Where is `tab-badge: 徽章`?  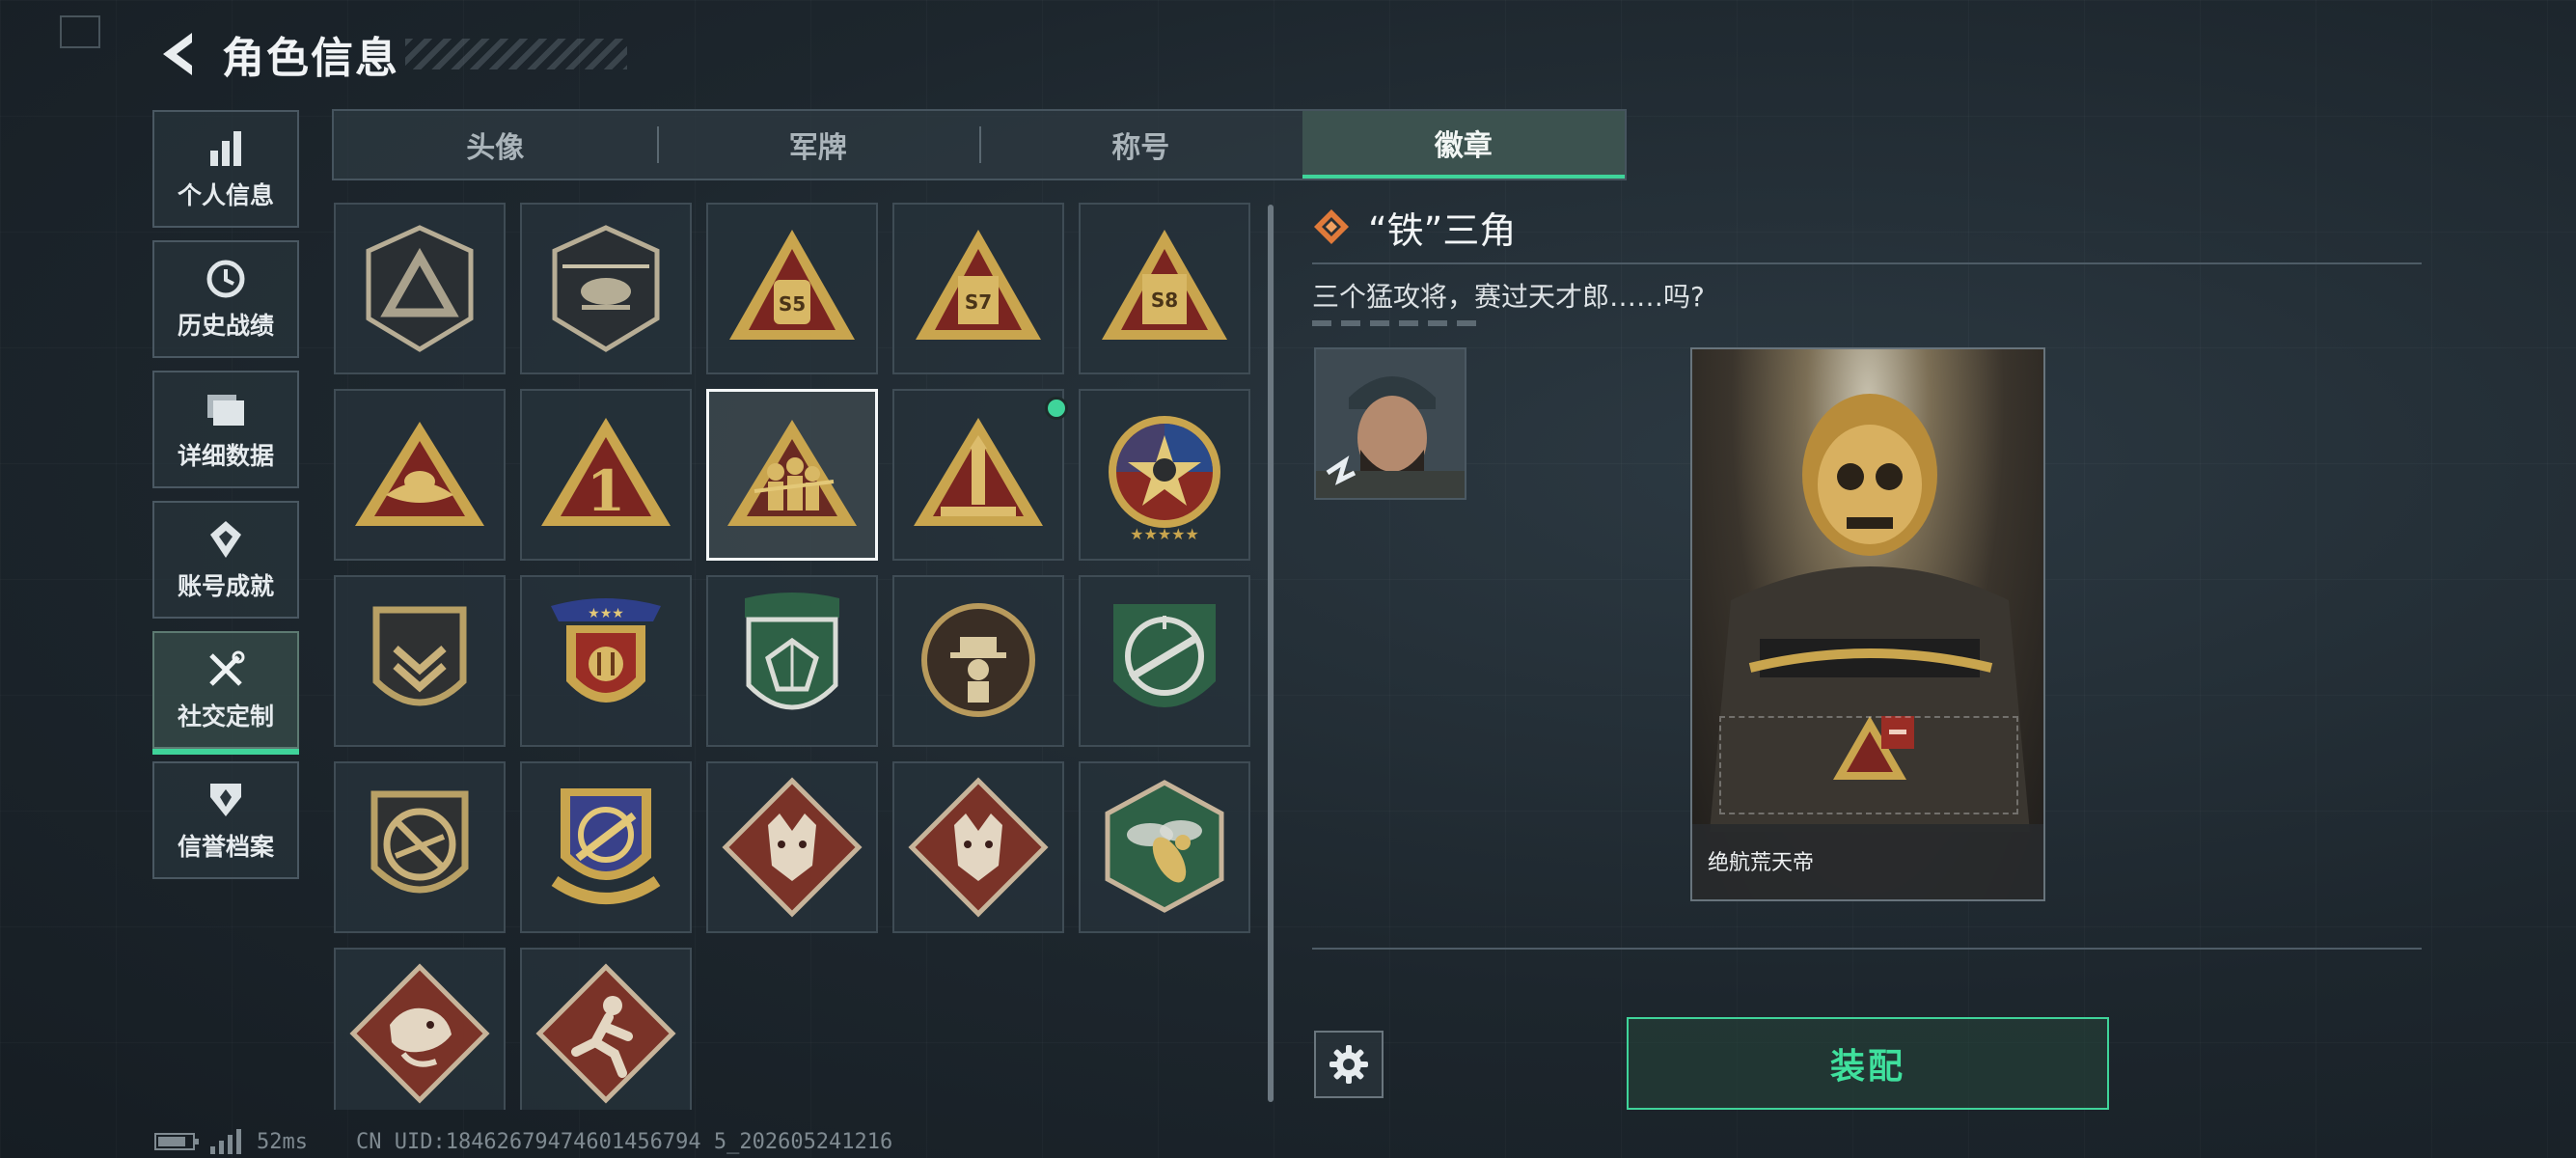
tab-badge: 徽章 is located at coordinates (1463, 145).